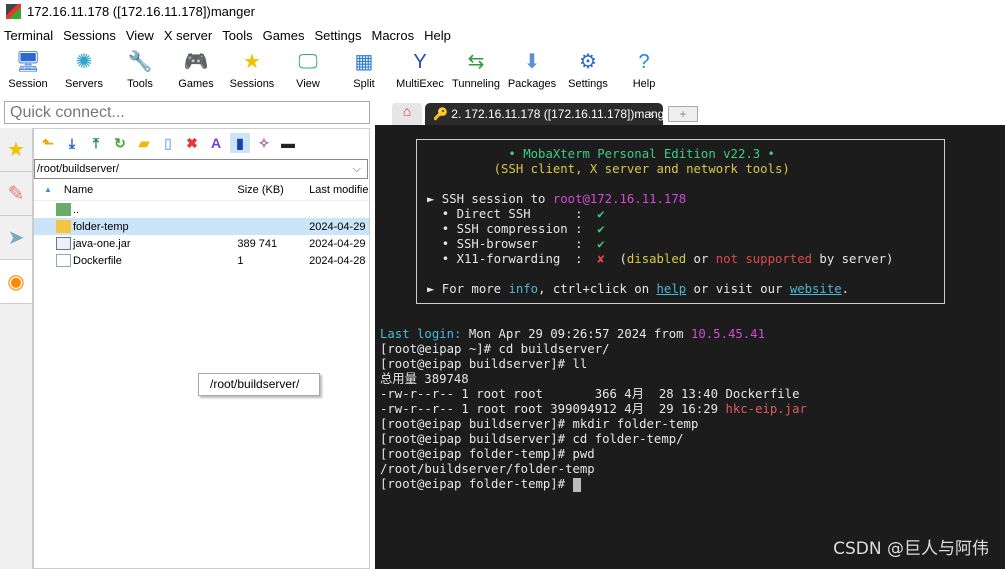  Describe the element at coordinates (133, 190) in the screenshot. I see `column-name: ▲ Name` at that location.